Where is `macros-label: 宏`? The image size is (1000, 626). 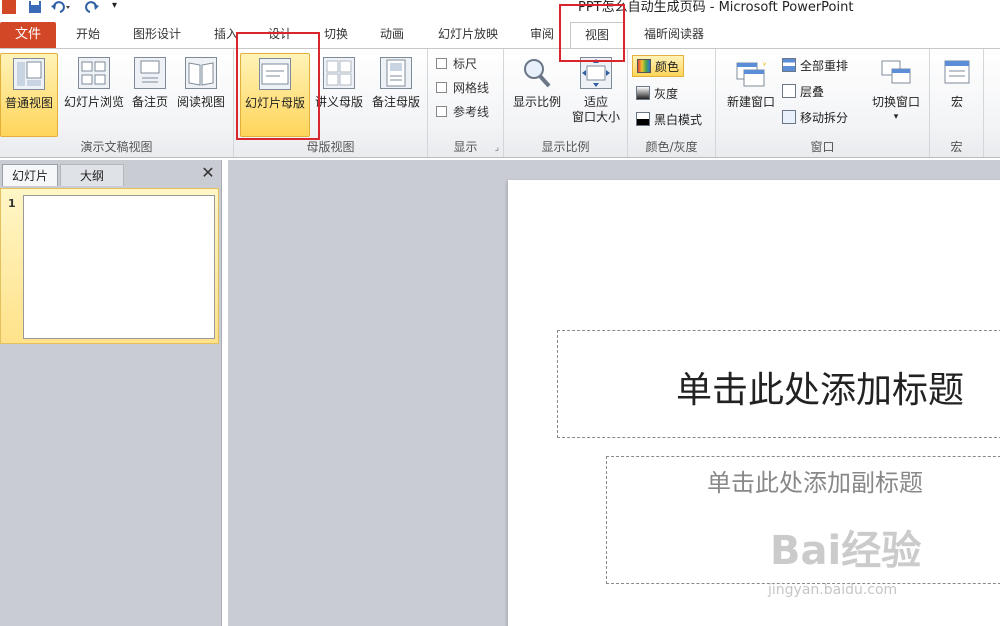 macros-label: 宏 is located at coordinates (956, 102).